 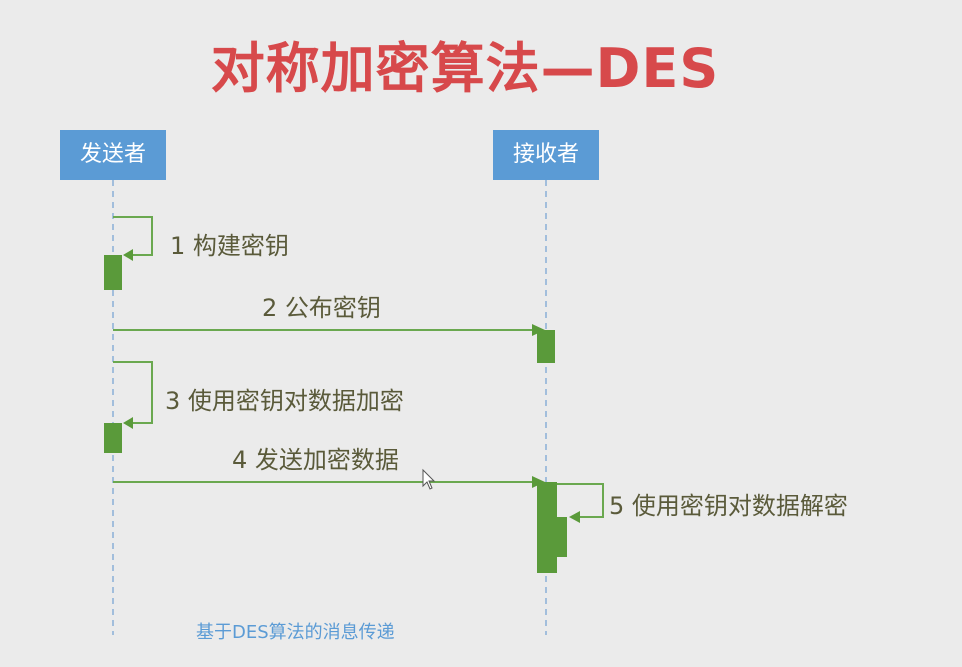 I want to click on message-1-label: 1 构建密钥, so click(x=229, y=246).